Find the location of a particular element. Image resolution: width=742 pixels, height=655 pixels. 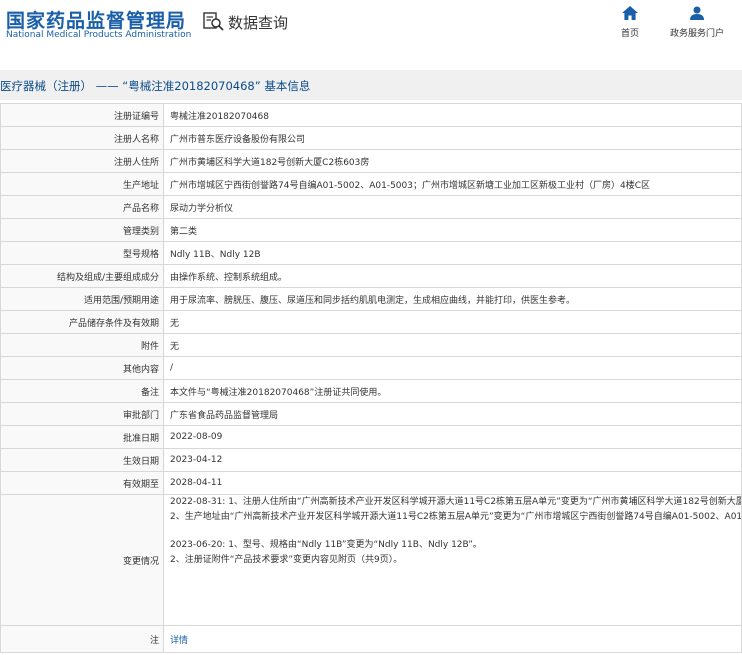

field-label: 注册人住所 is located at coordinates (82, 161).